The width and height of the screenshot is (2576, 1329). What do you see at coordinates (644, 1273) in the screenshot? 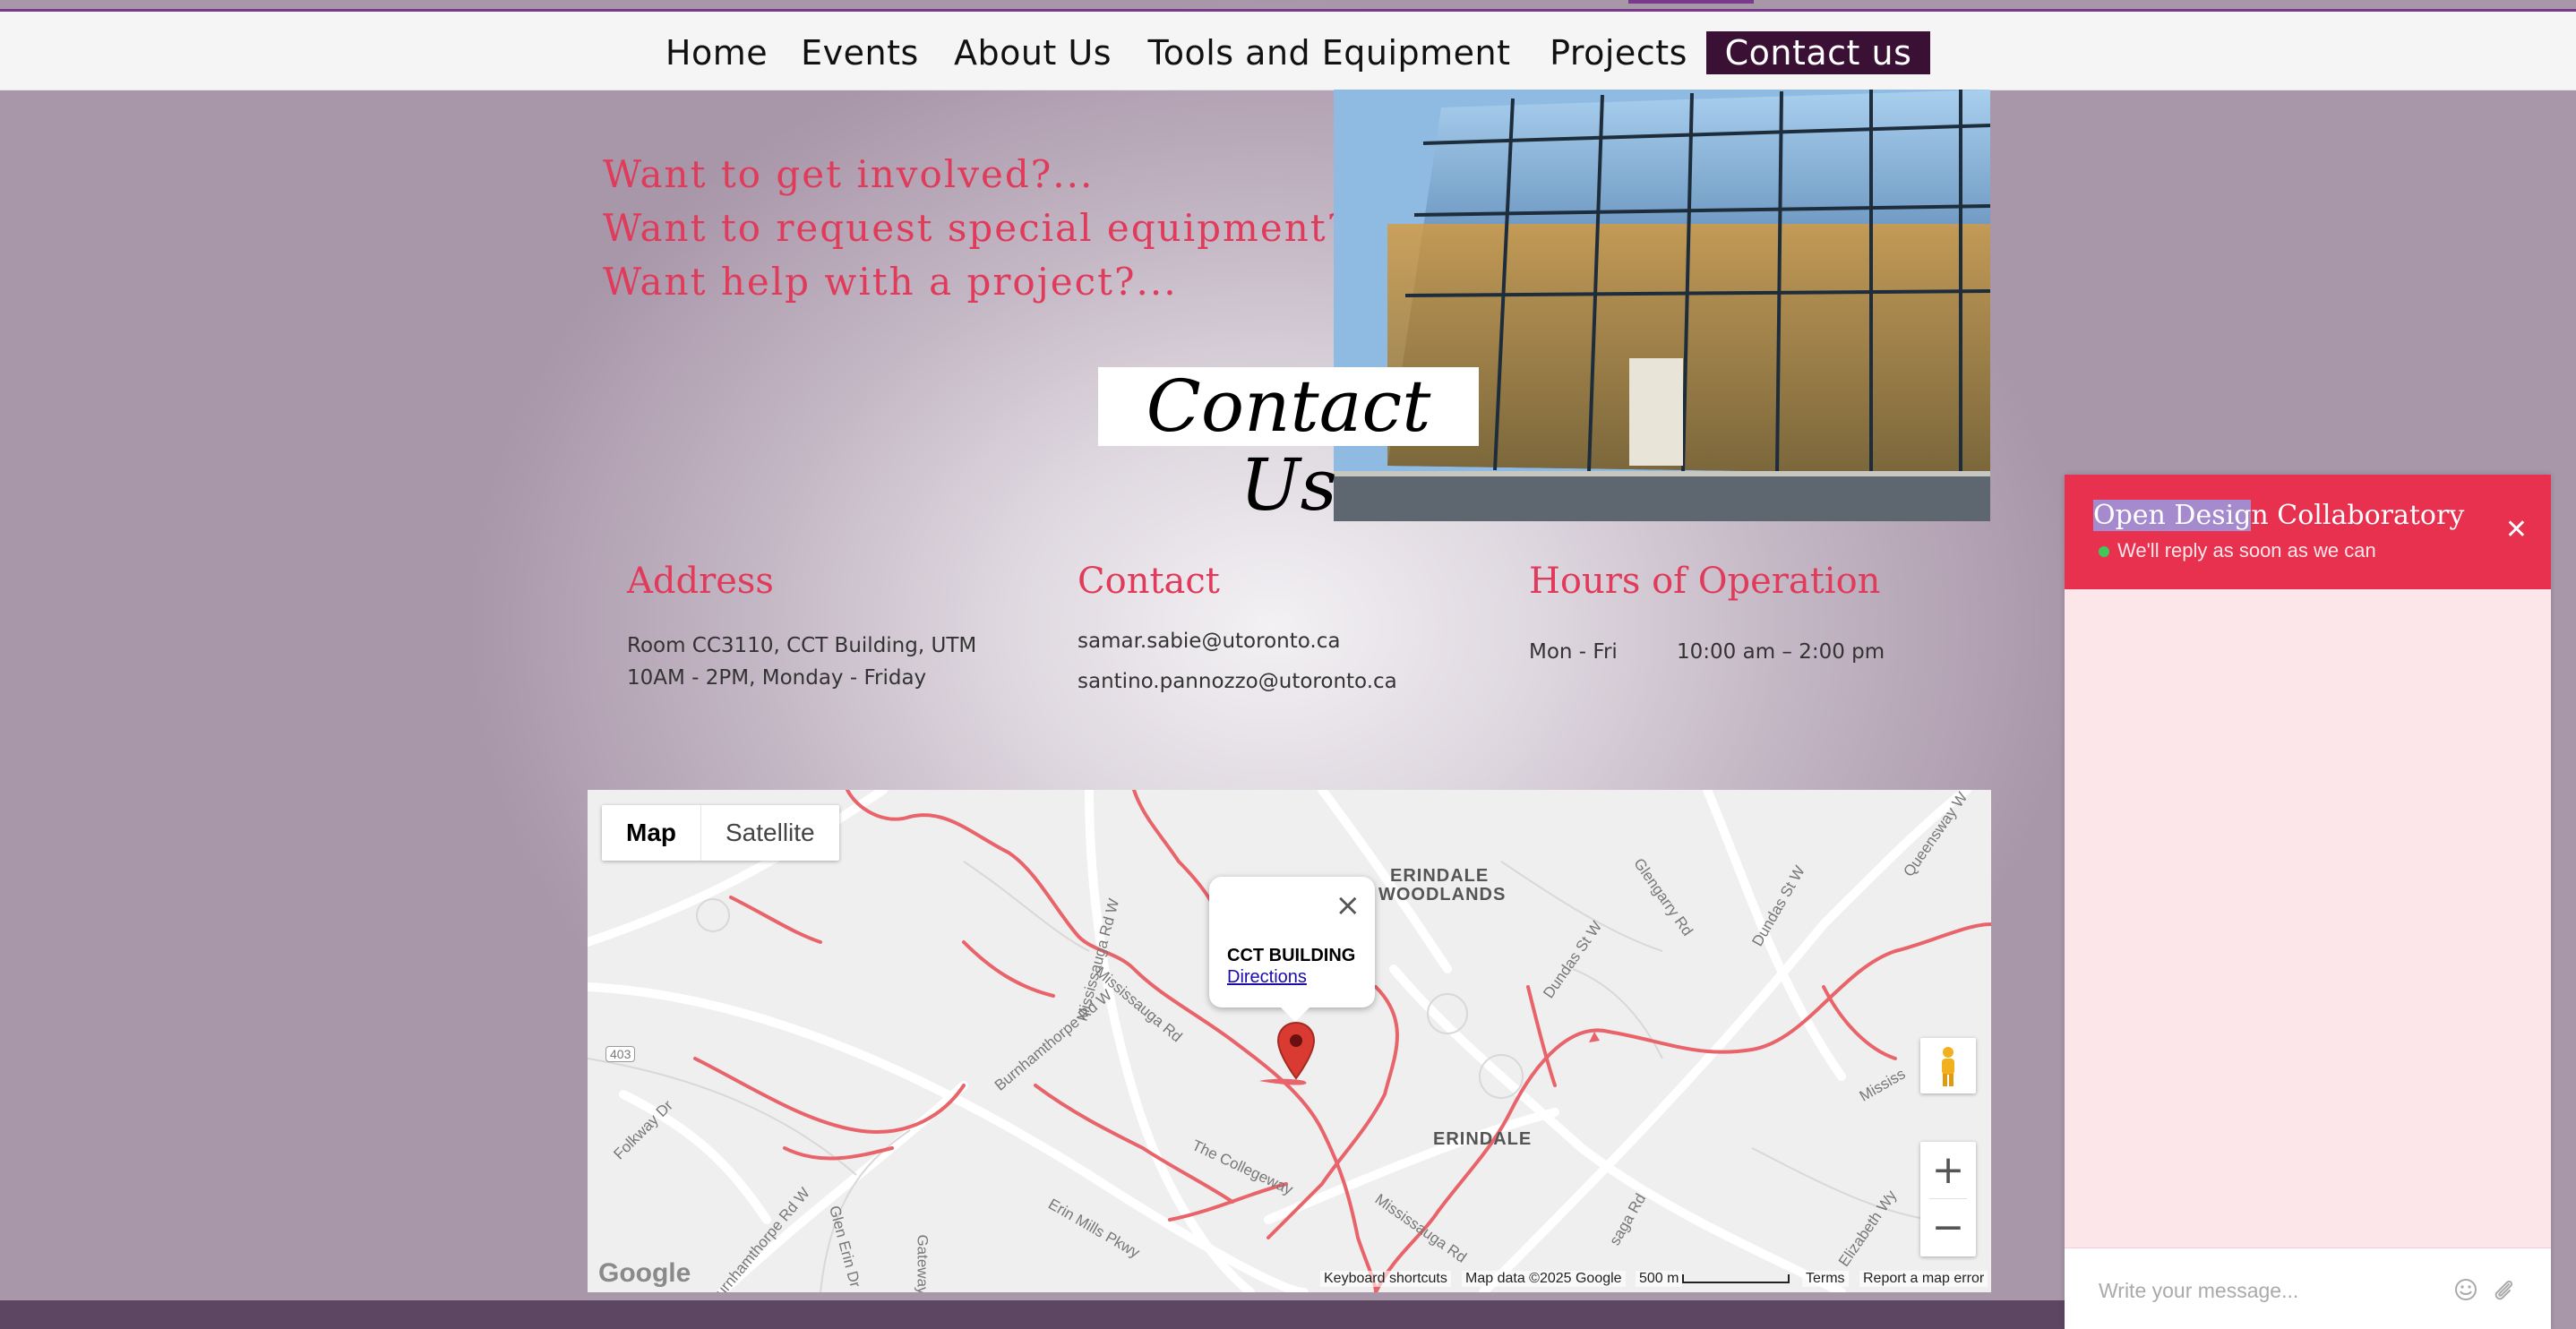
I see `google-logo: Google` at bounding box center [644, 1273].